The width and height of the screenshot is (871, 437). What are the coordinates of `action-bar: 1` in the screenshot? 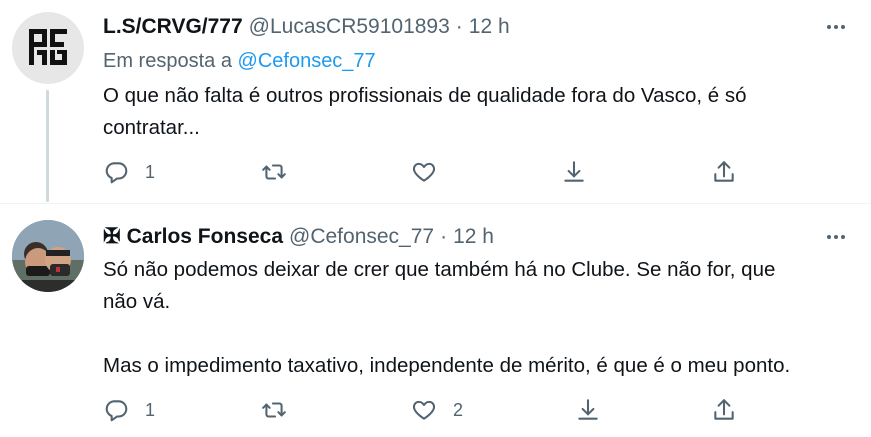 It's located at (423, 172).